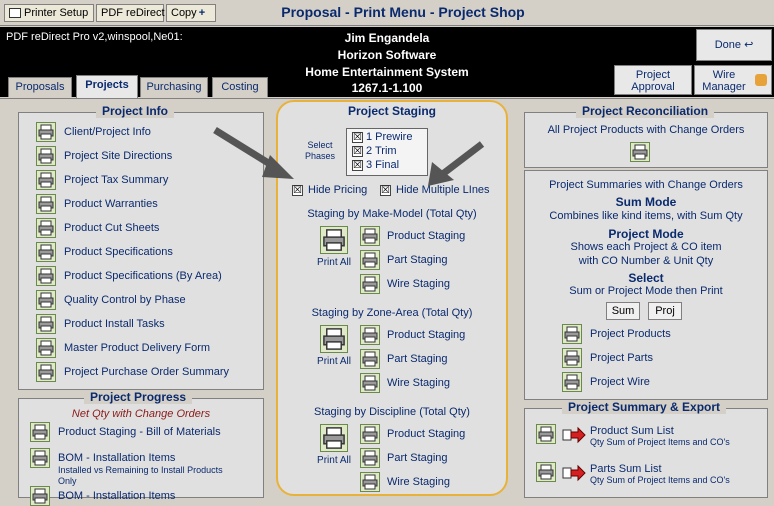  What do you see at coordinates (645, 111) in the screenshot?
I see `reconciliation-title: Project Reconciliation` at bounding box center [645, 111].